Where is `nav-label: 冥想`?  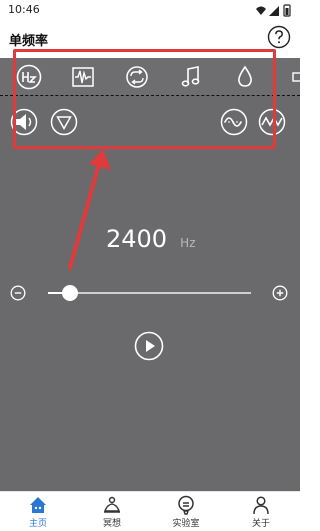
nav-label: 冥想 is located at coordinates (111, 524).